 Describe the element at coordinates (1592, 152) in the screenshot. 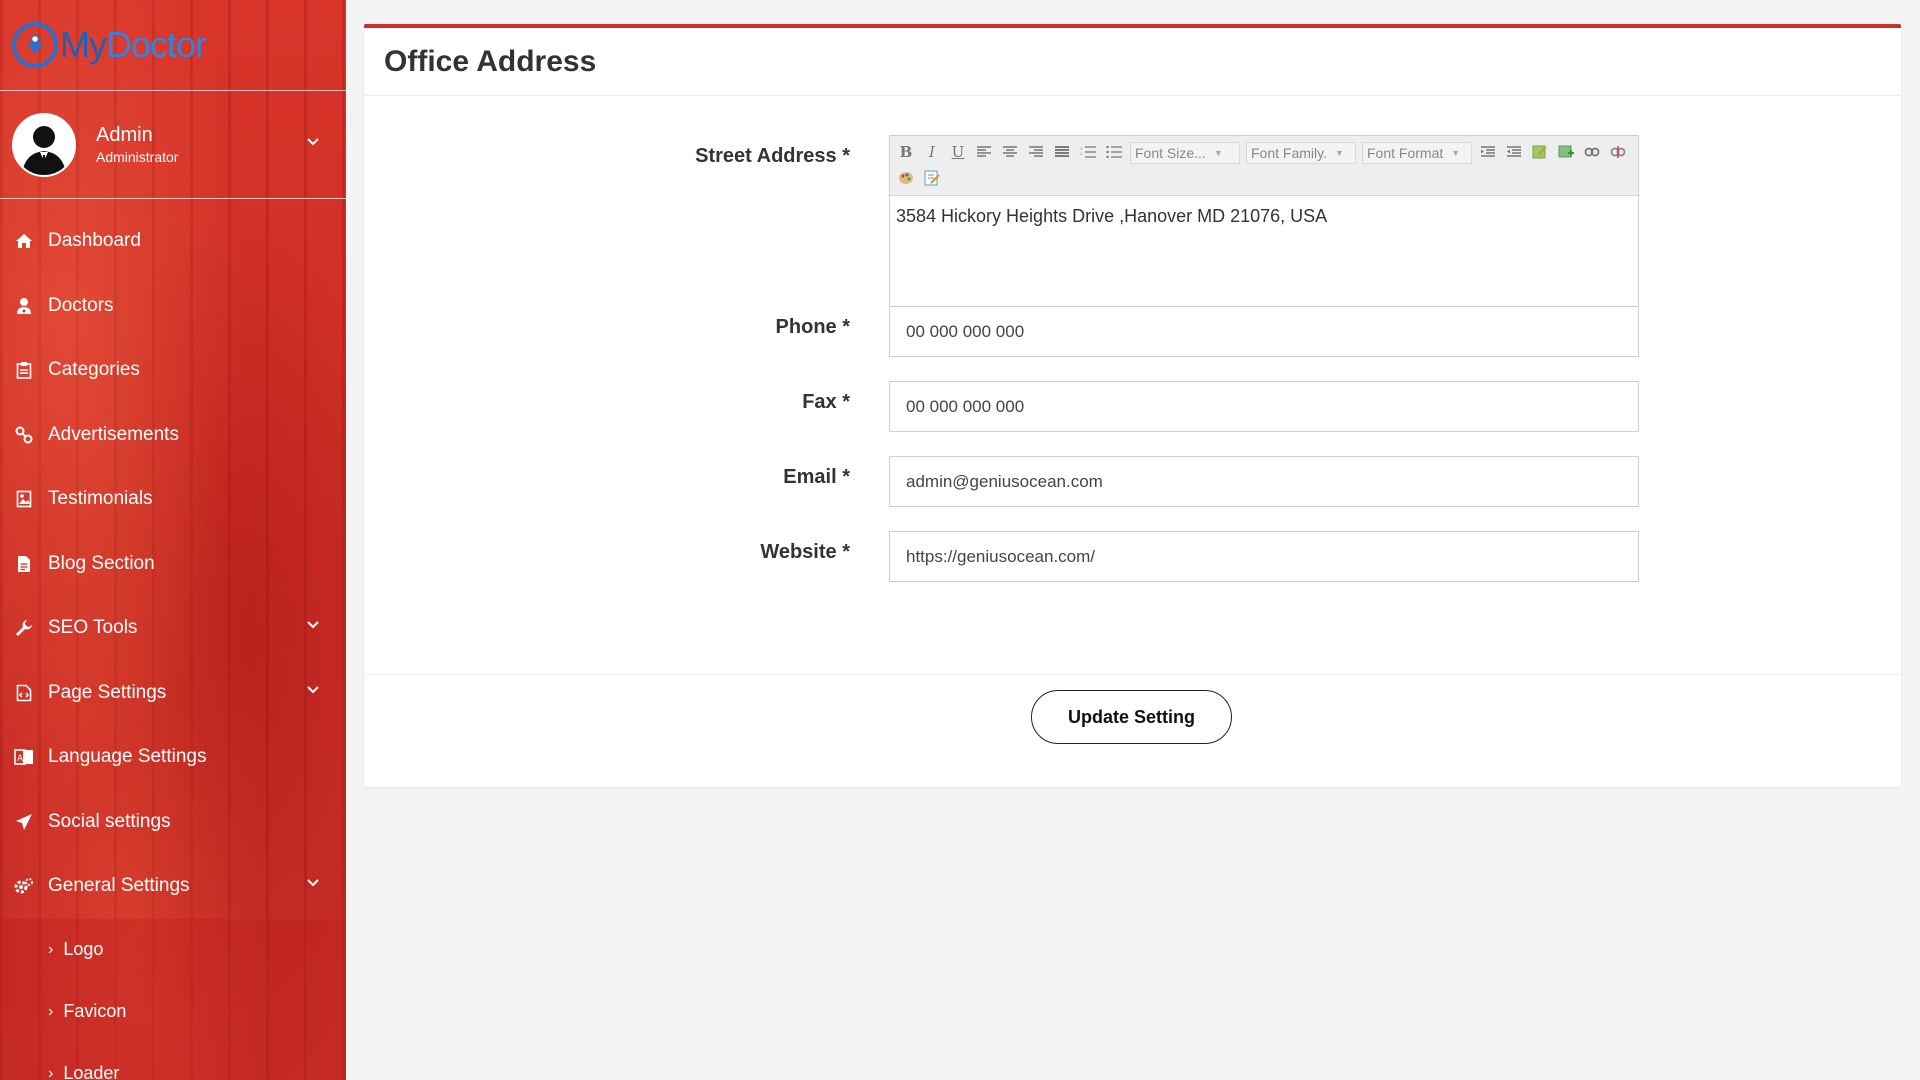

I see `insert-link-icon` at that location.